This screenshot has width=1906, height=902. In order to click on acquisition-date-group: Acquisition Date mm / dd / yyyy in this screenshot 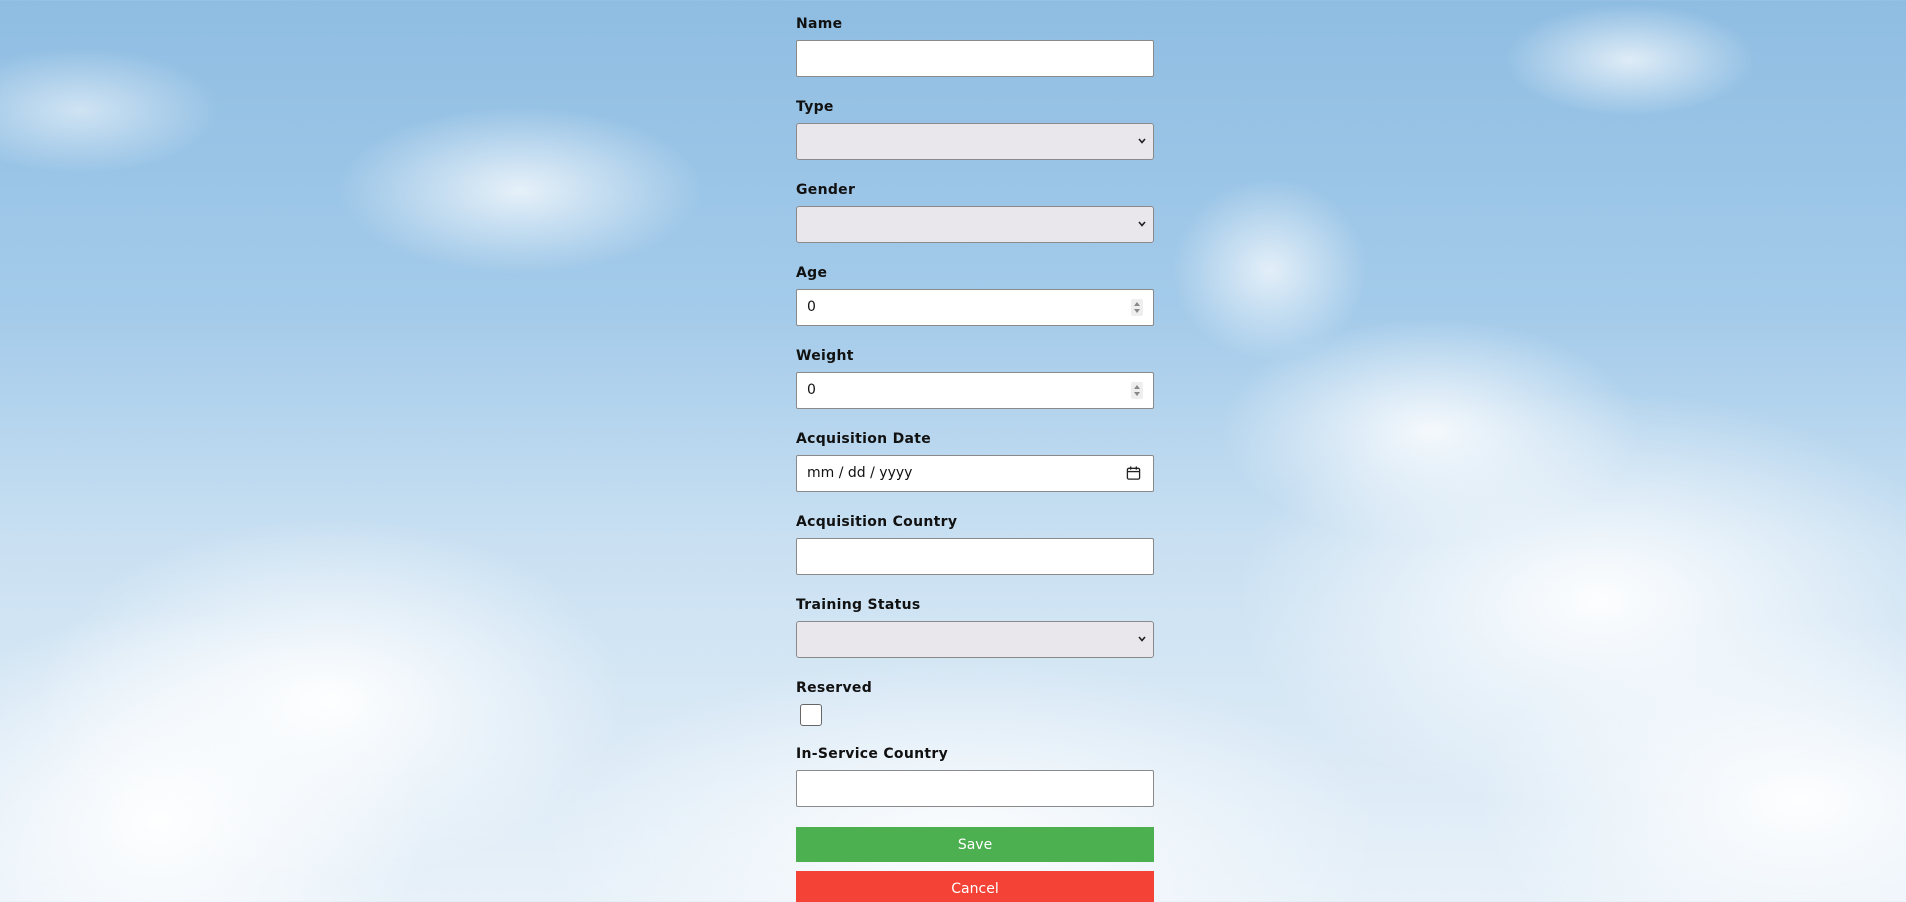, I will do `click(975, 460)`.